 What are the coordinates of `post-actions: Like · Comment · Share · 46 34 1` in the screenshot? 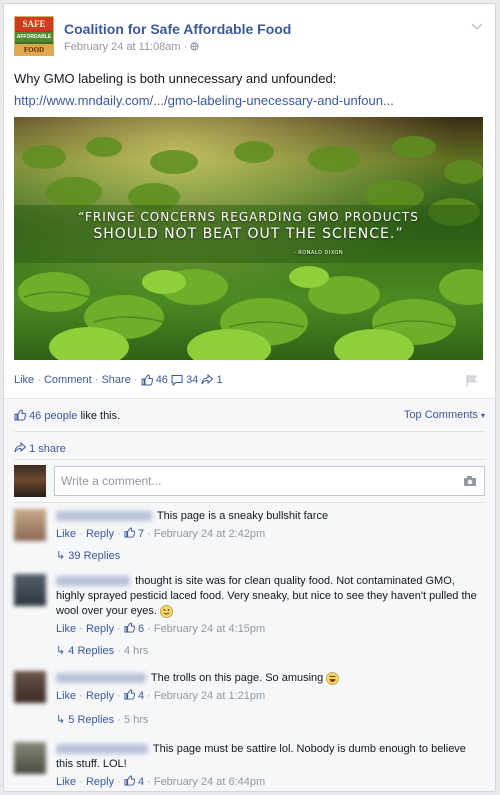 It's located at (249, 382).